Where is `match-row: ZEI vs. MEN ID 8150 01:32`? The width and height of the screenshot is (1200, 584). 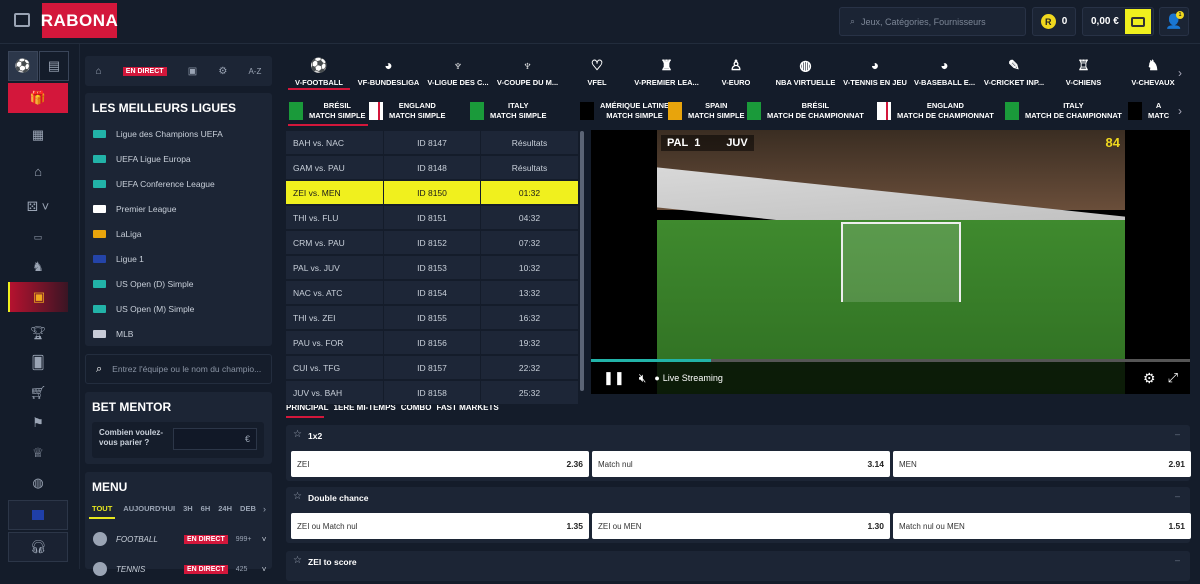
match-row: ZEI vs. MEN ID 8150 01:32 is located at coordinates (432, 193).